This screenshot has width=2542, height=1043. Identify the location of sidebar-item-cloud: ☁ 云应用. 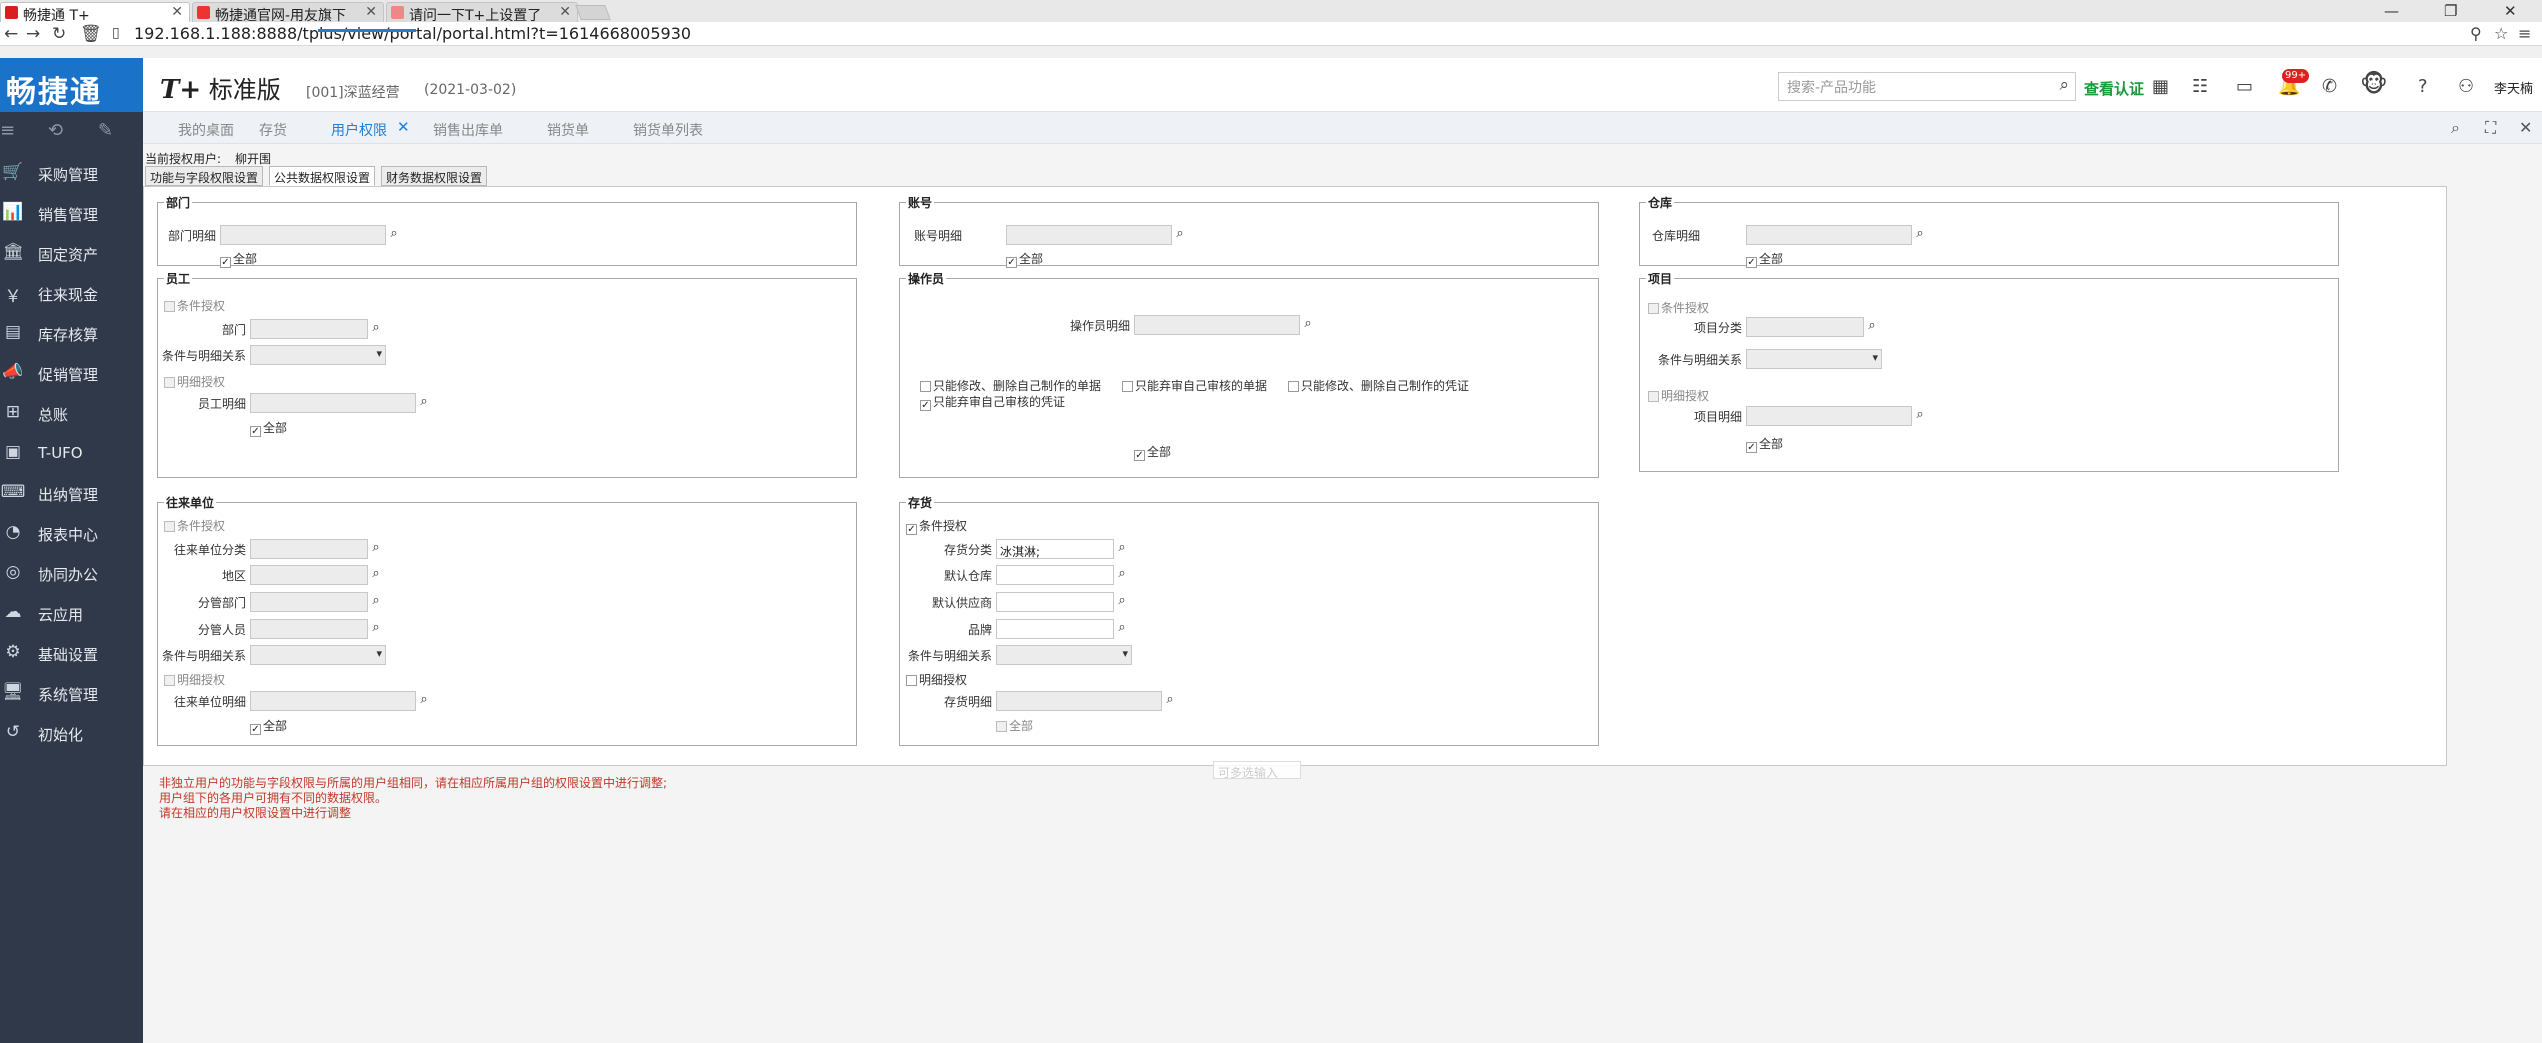
(71, 614).